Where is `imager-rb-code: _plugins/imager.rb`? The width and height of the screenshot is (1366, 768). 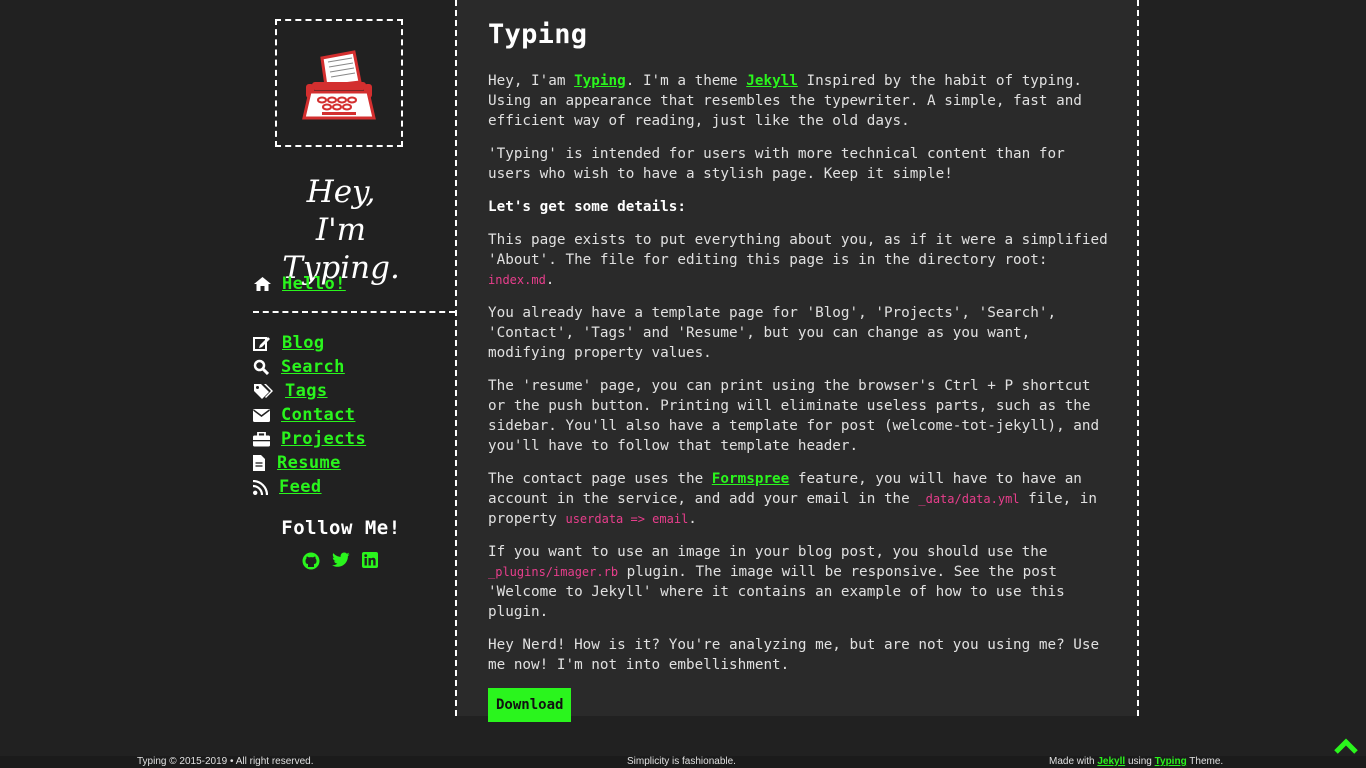 imager-rb-code: _plugins/imager.rb is located at coordinates (553, 572).